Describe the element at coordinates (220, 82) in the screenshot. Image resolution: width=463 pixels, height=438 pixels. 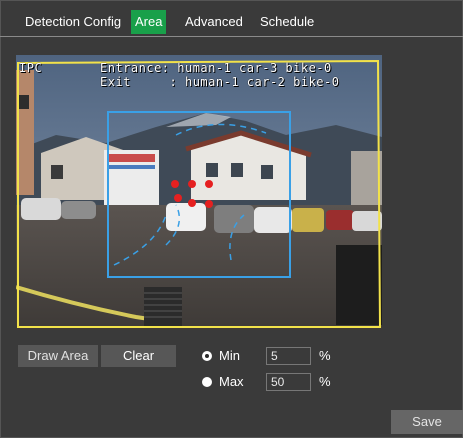
I see `osd-exit-count: Exit : human-1 car-2 bike-0` at that location.